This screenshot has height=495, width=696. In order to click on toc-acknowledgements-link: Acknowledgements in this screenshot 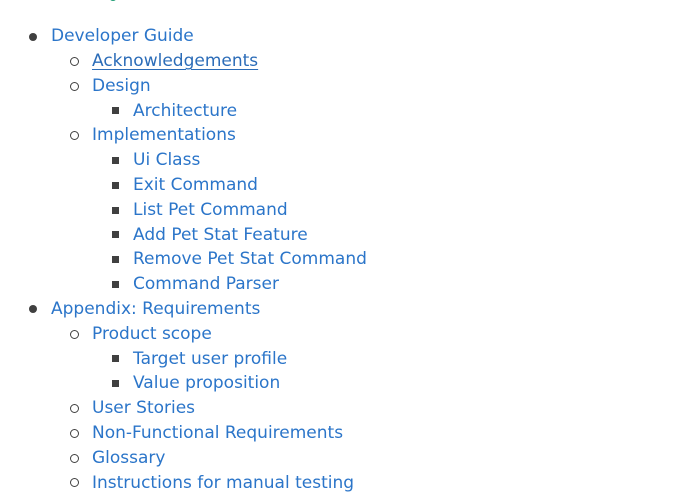, I will do `click(175, 61)`.